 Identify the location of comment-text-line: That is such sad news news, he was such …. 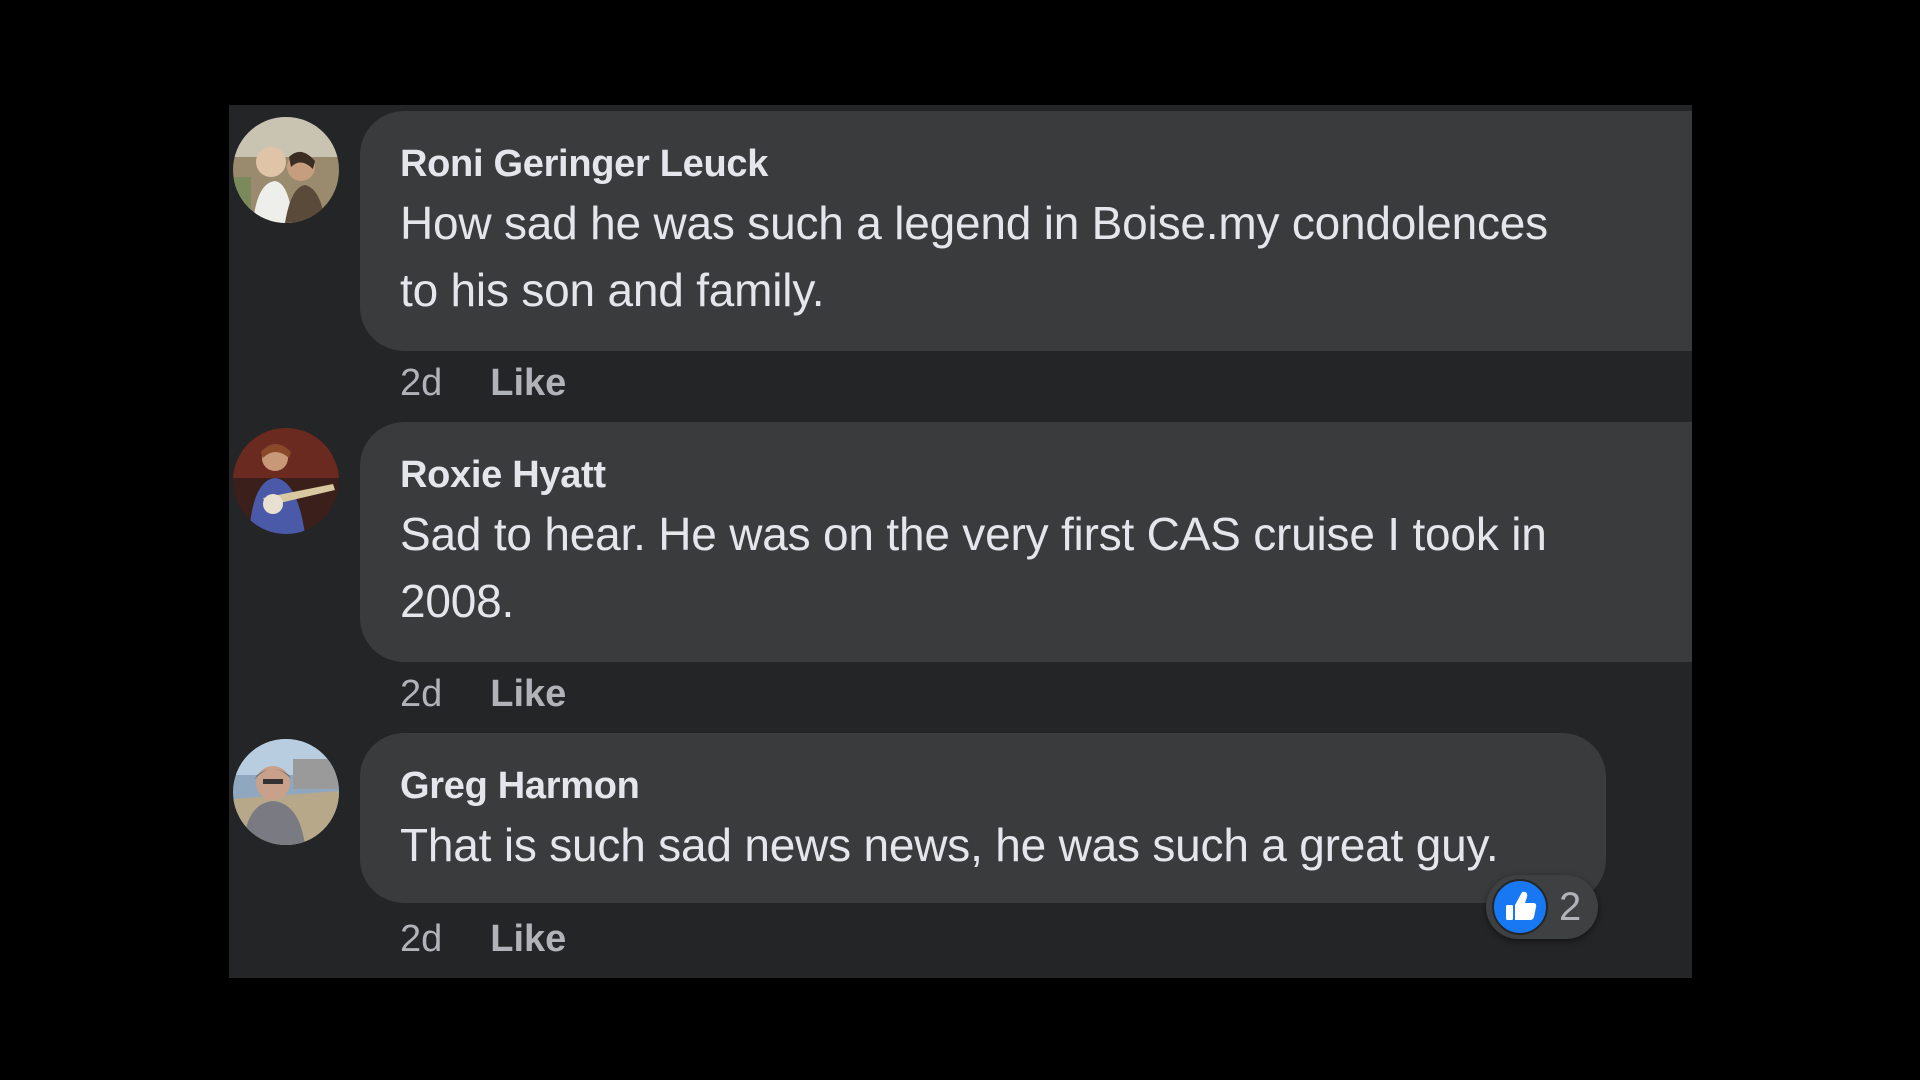
(949, 845).